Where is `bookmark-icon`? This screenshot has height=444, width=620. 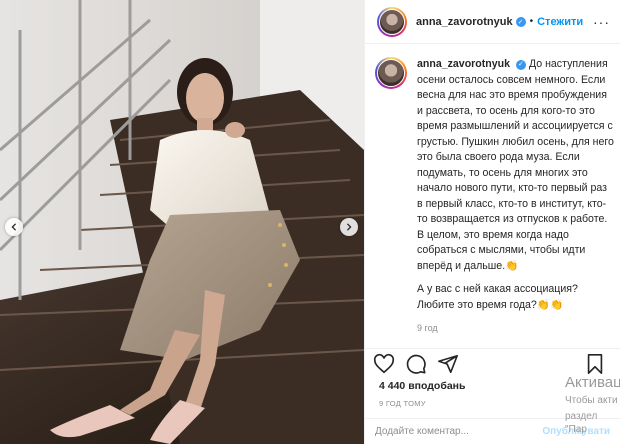 bookmark-icon is located at coordinates (595, 364).